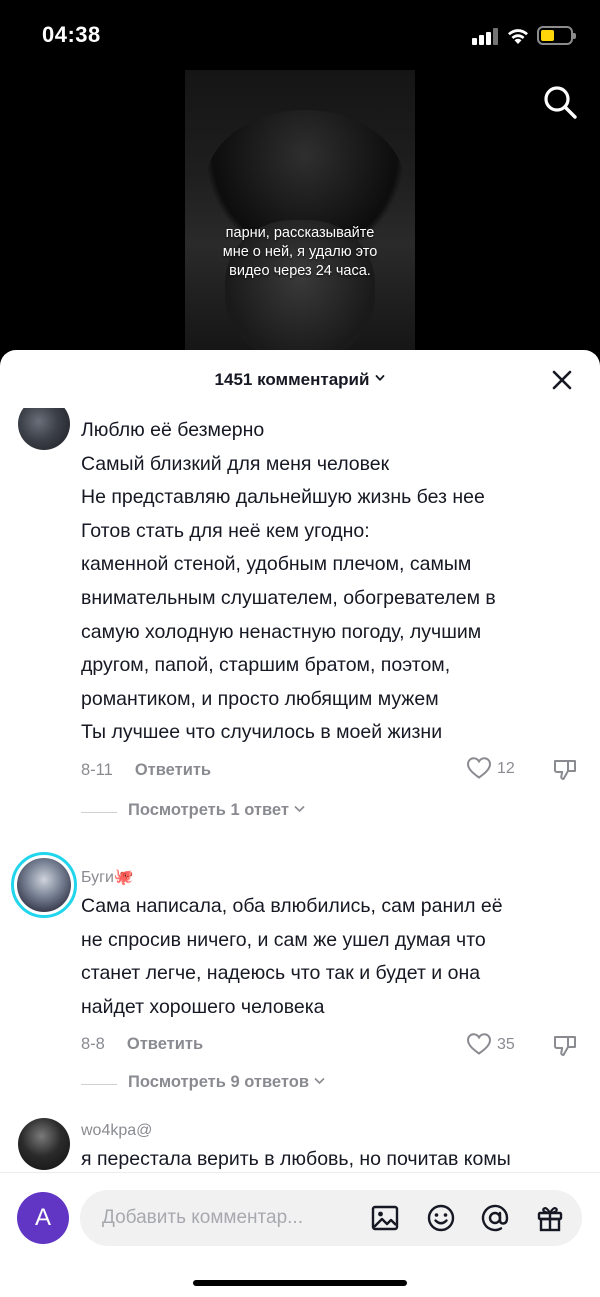  Describe the element at coordinates (506, 1044) in the screenshot. I see `like-count: 35` at that location.